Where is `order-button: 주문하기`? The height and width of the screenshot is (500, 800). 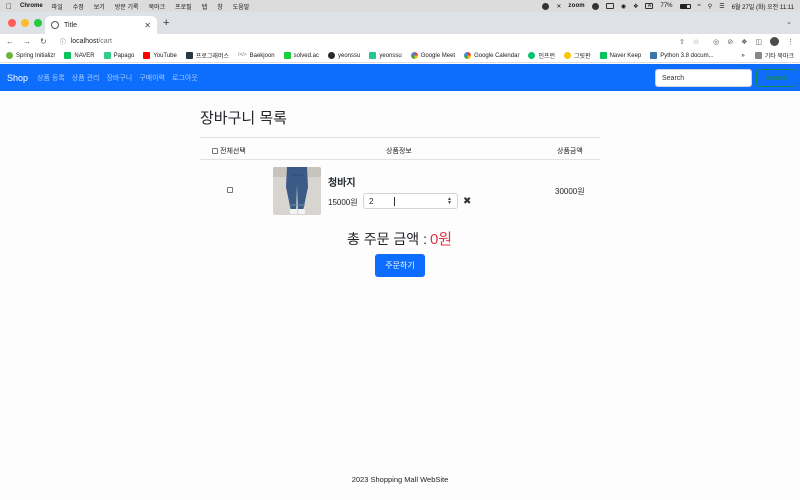 order-button: 주문하기 is located at coordinates (400, 265).